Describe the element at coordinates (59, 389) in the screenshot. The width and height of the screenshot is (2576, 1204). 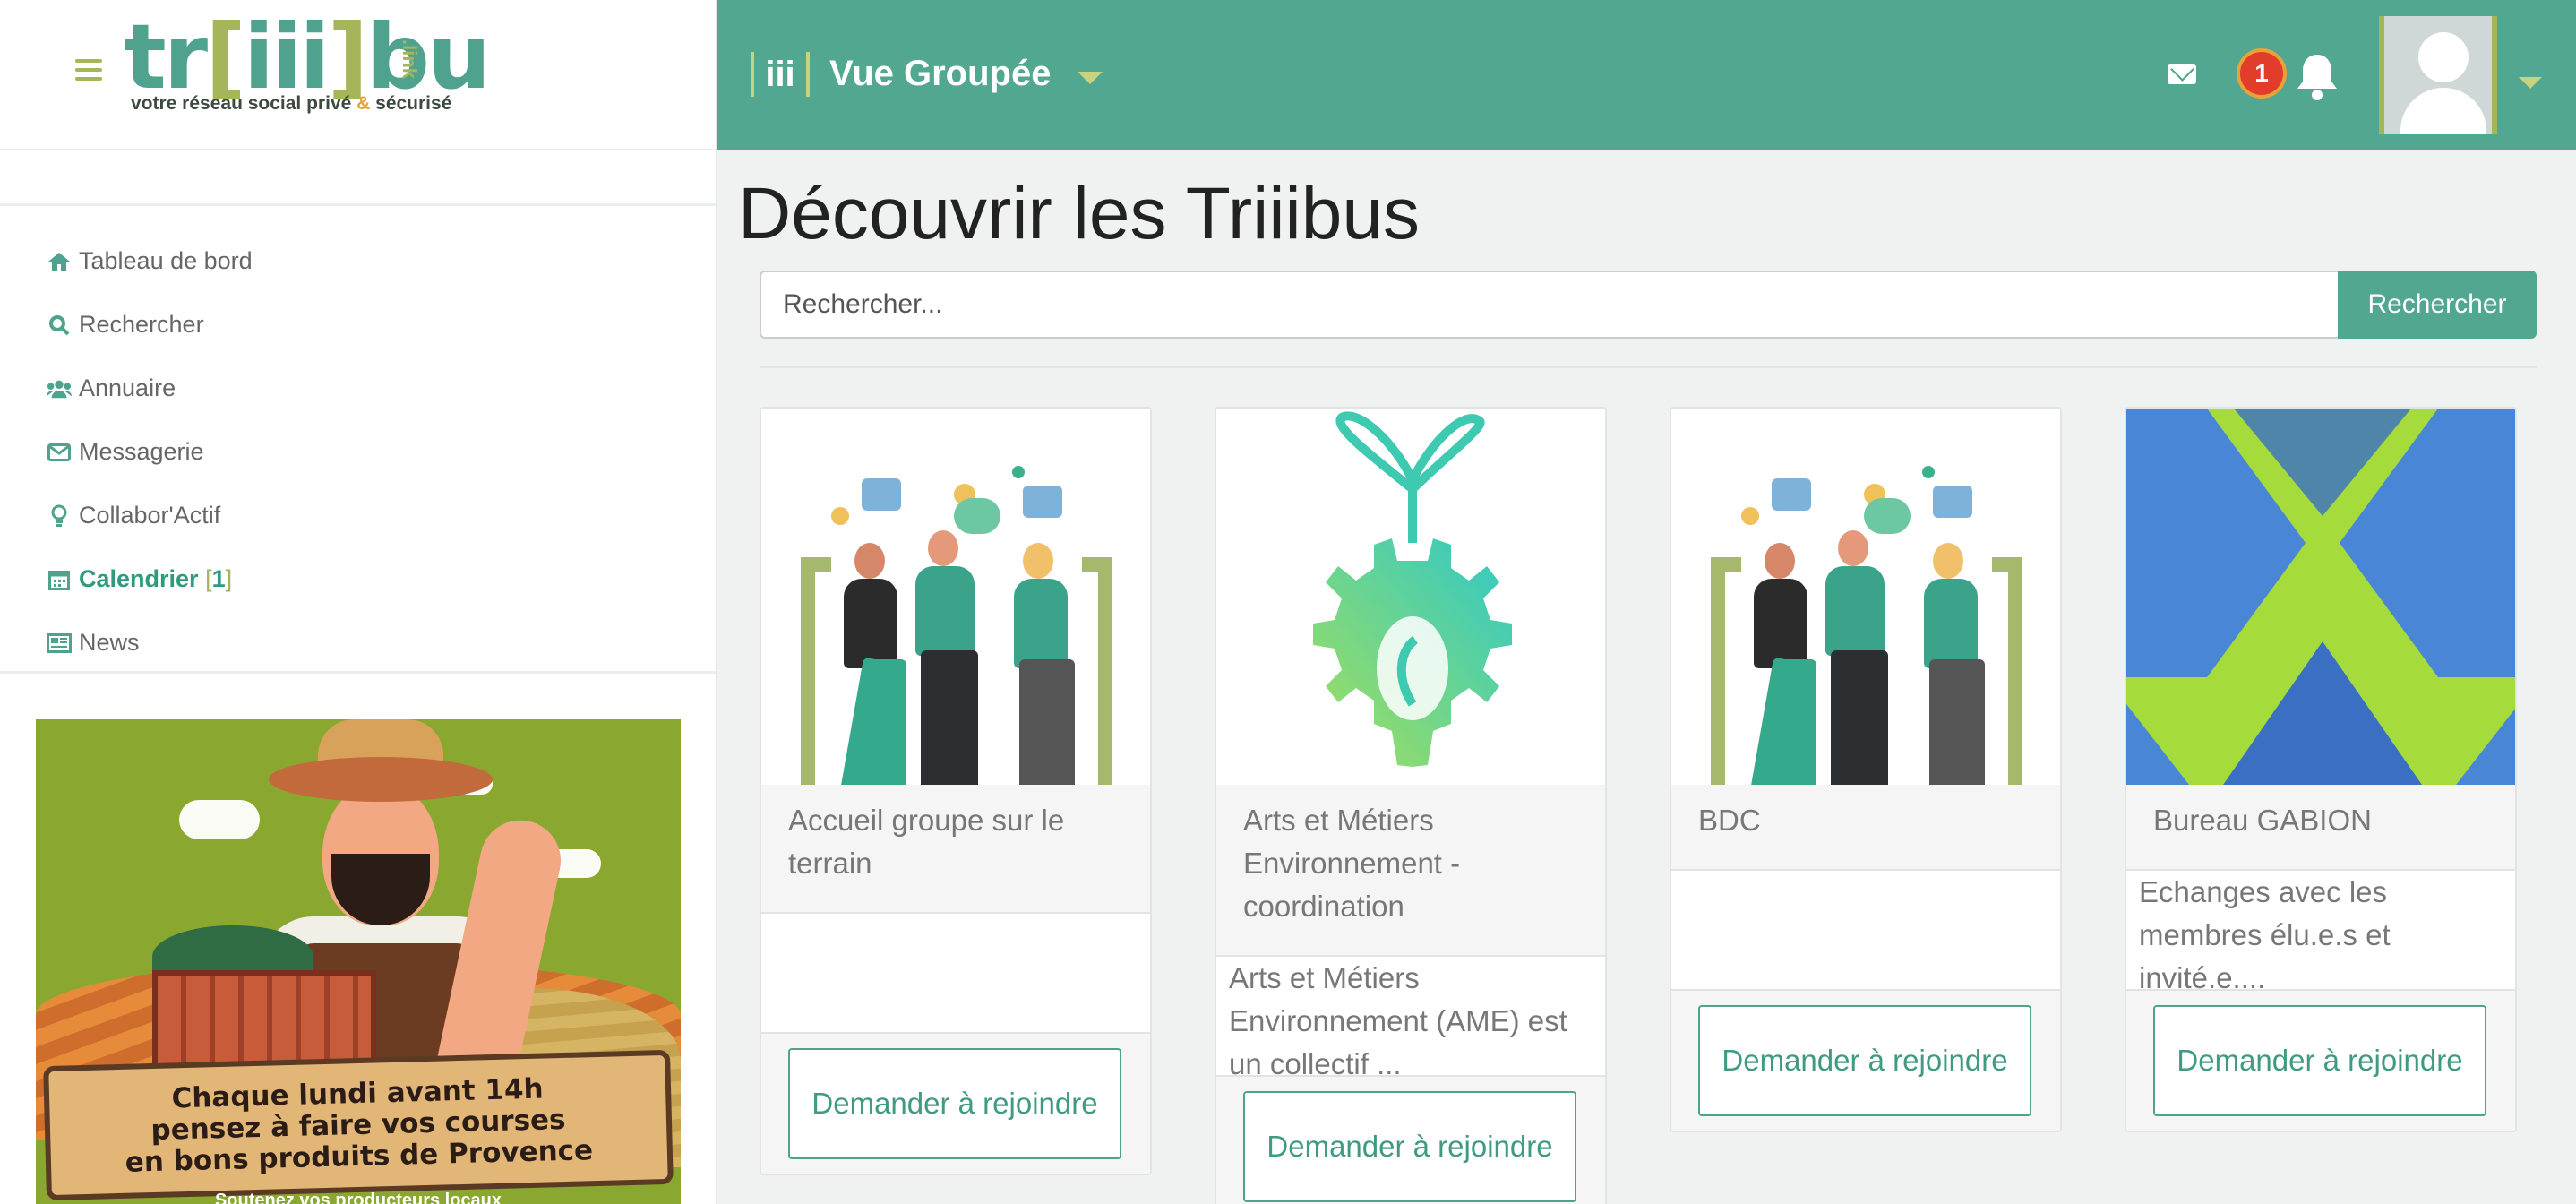
I see `users-icon` at that location.